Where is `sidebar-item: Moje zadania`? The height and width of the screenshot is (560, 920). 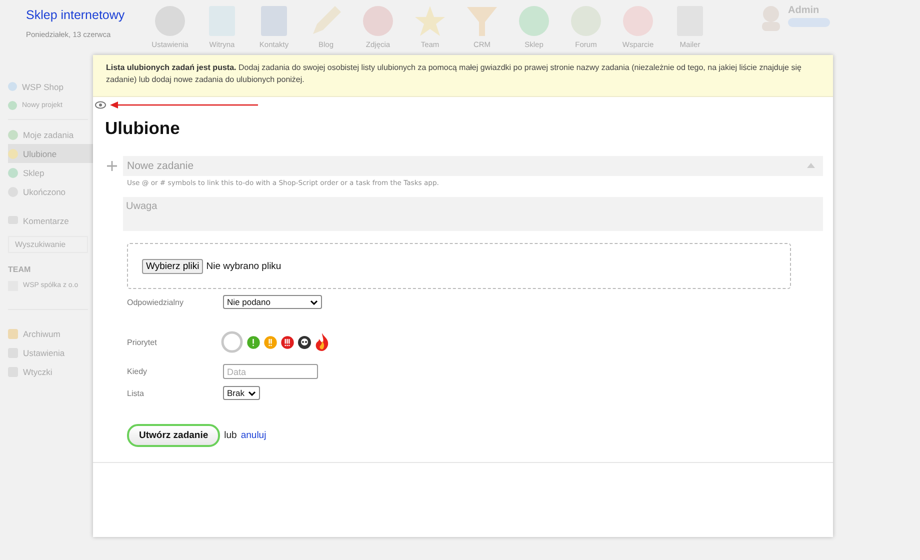
sidebar-item: Moje zadania is located at coordinates (50, 134).